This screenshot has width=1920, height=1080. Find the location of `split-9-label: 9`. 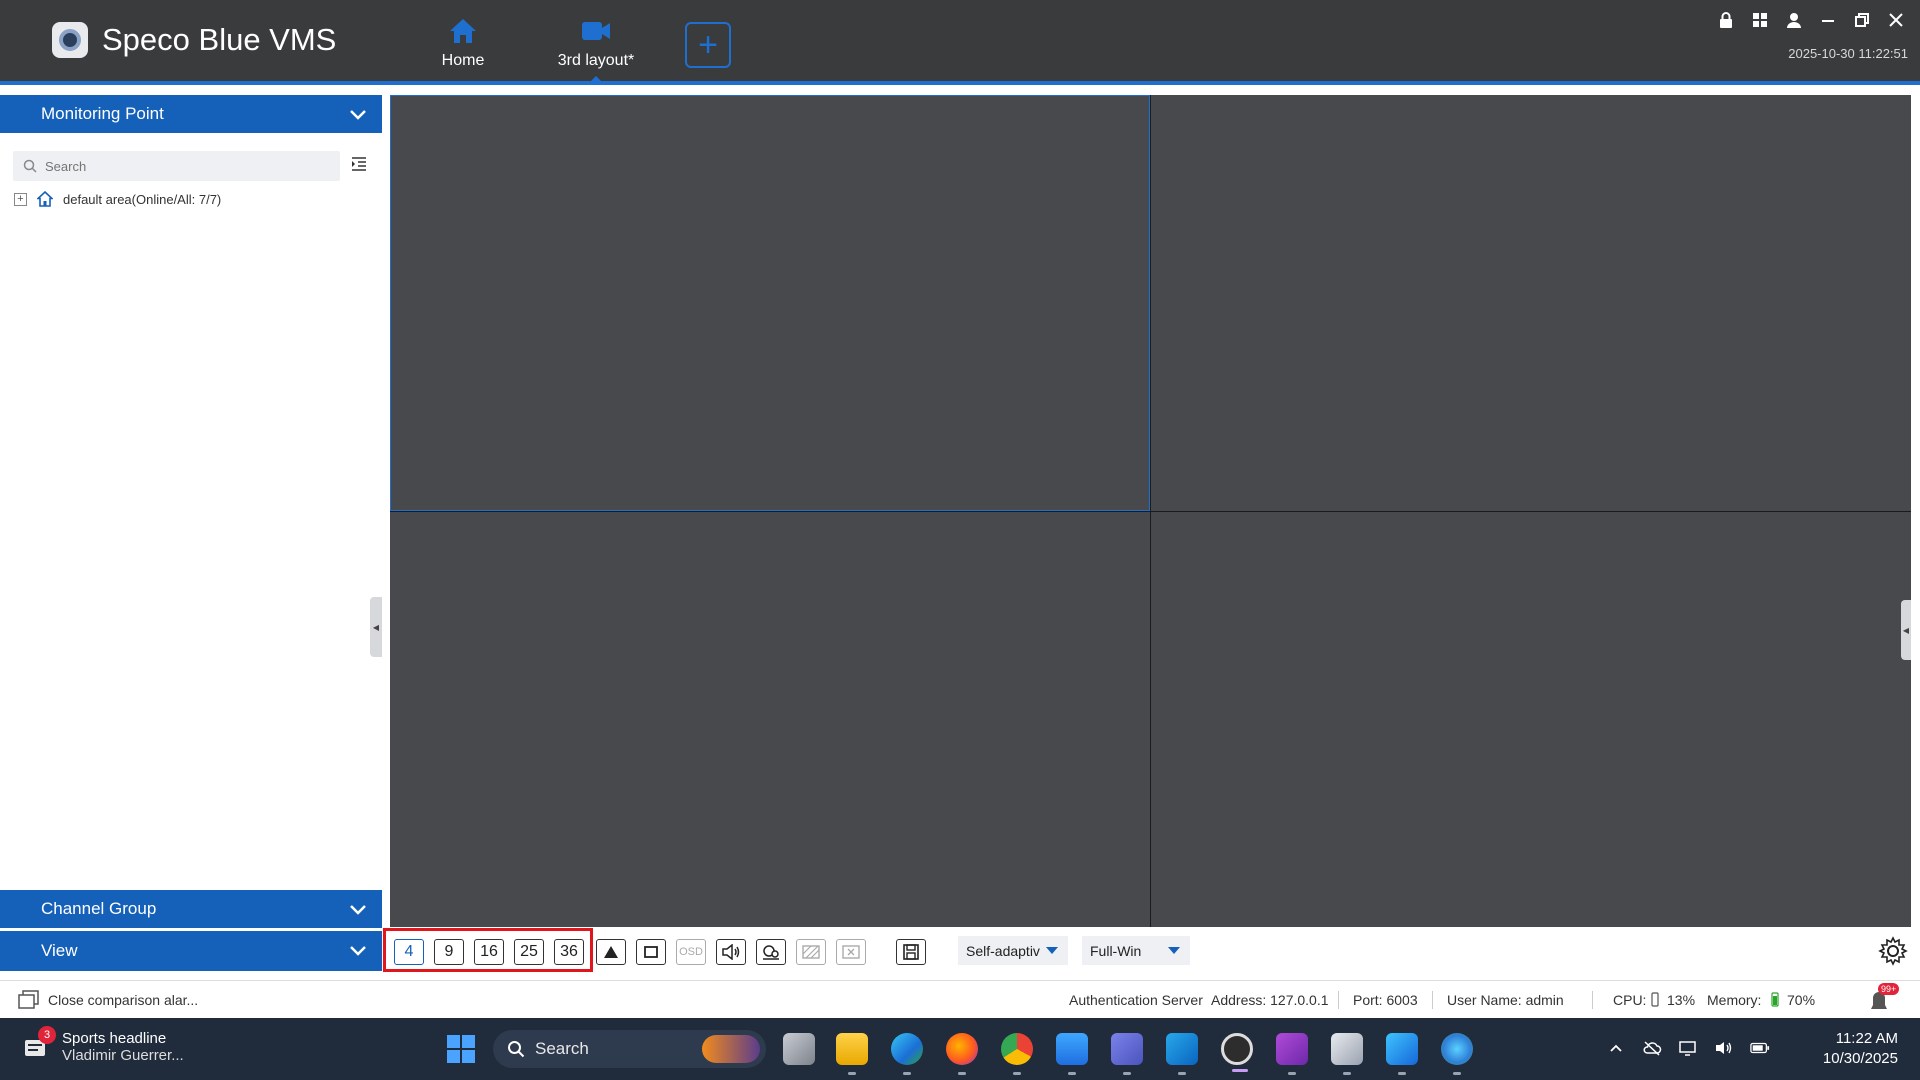

split-9-label: 9 is located at coordinates (449, 951).